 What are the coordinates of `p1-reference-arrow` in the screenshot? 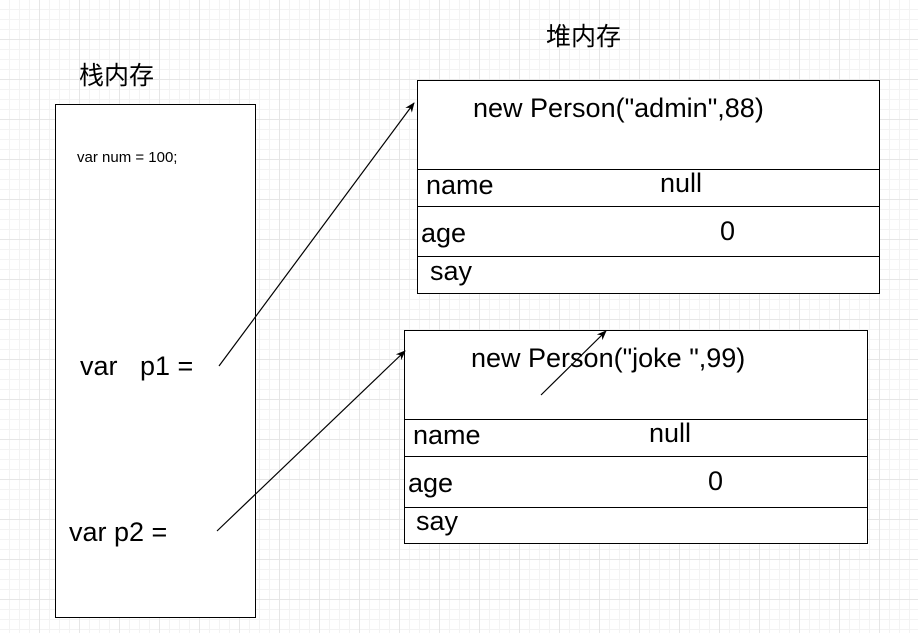 It's located at (316, 234).